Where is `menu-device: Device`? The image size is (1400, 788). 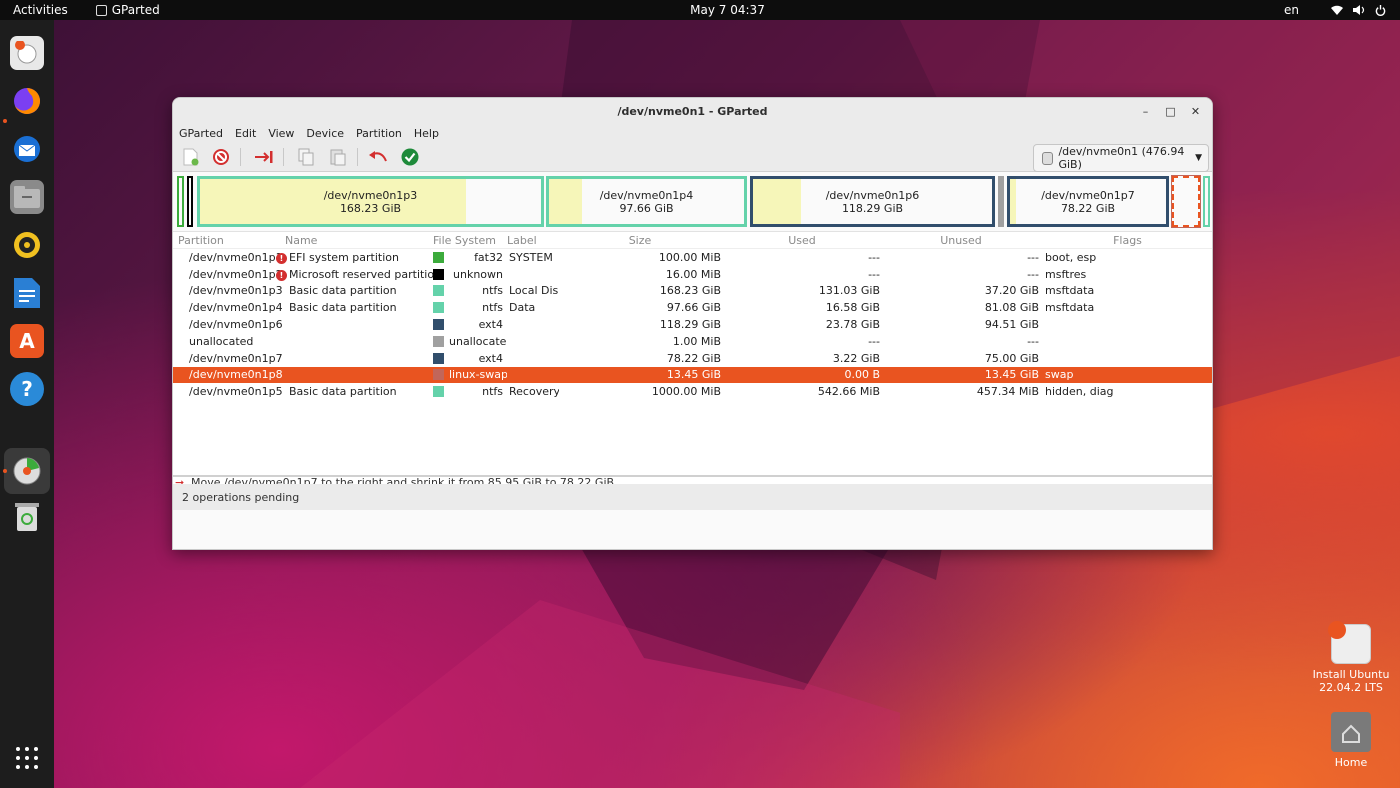
menu-device: Device is located at coordinates (325, 133).